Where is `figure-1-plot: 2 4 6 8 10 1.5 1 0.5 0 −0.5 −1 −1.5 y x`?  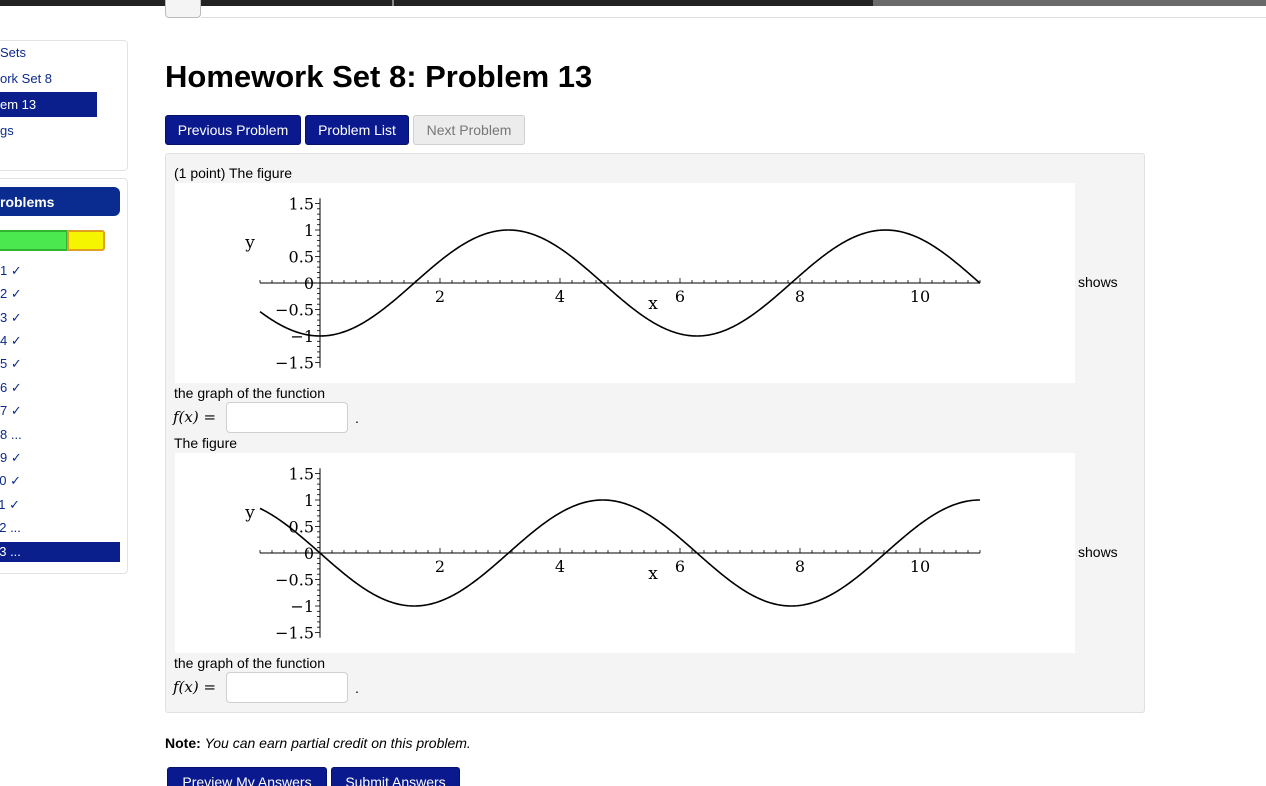 figure-1-plot: 2 4 6 8 10 1.5 1 0.5 0 −0.5 −1 −1.5 y x is located at coordinates (612, 284).